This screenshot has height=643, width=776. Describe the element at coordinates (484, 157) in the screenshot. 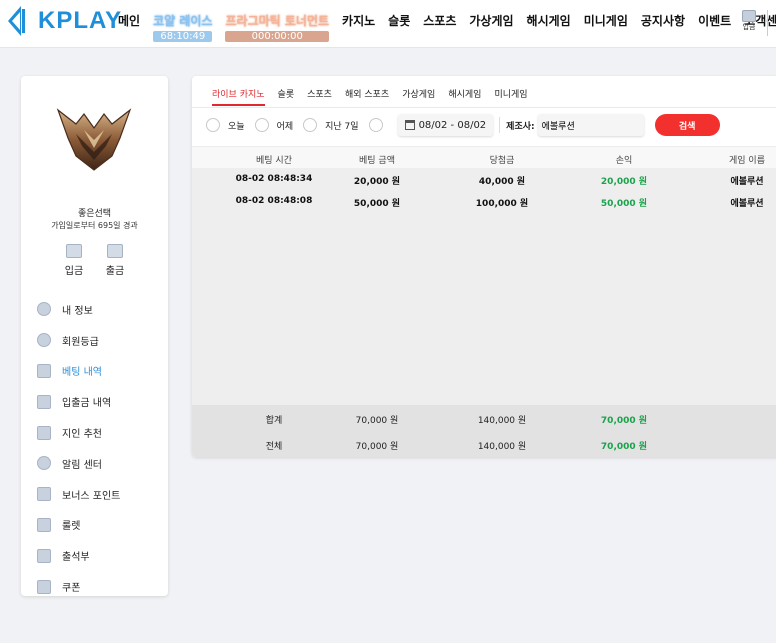

I see `table-header: 베팅 시간 베팅 금액 당첨금 손익 게임 이름` at that location.